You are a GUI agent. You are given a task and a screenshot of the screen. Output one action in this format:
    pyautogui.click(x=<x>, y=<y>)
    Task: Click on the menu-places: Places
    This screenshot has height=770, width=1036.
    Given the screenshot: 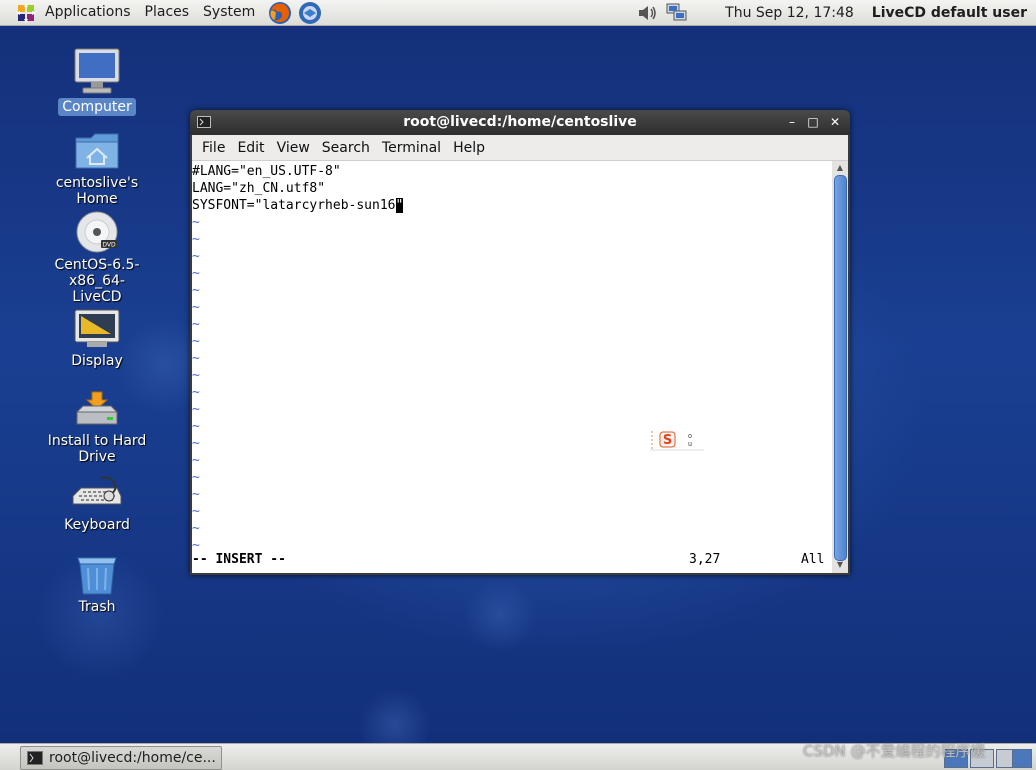 What is the action you would take?
    pyautogui.click(x=167, y=12)
    